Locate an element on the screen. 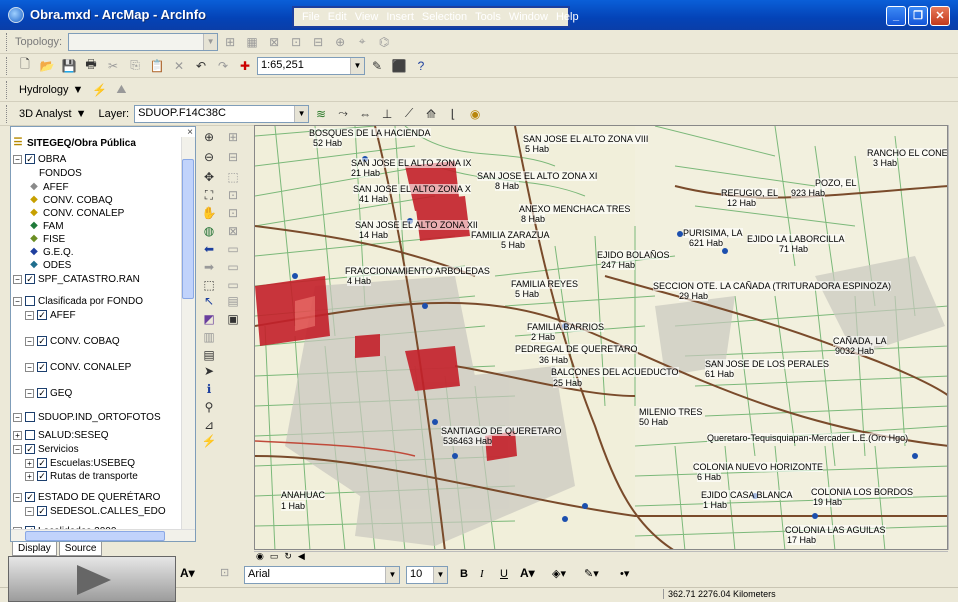  toc-layer-row: − ✓ SPF_CATASTRO.RAN is located at coordinates (76, 279).